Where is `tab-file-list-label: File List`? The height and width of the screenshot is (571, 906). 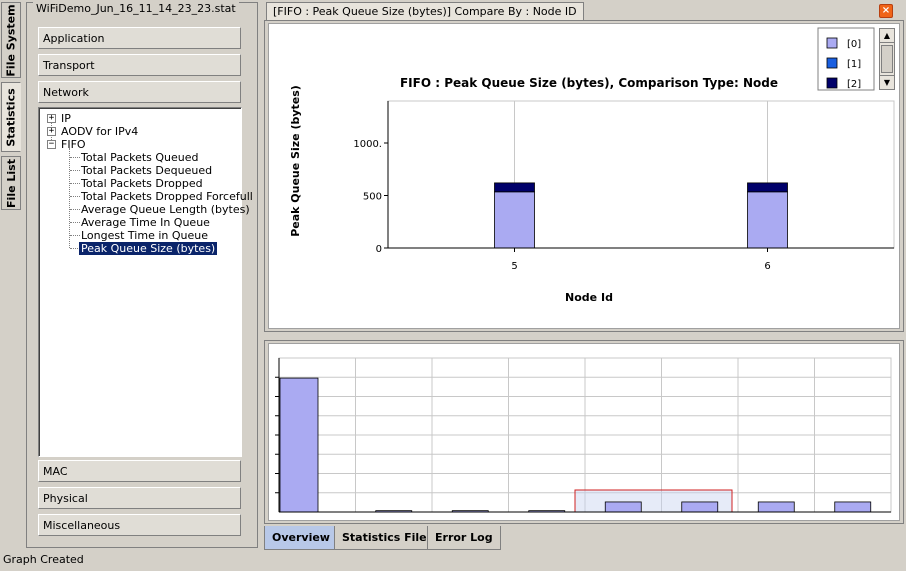
tab-file-list-label: File List is located at coordinates (11, 183).